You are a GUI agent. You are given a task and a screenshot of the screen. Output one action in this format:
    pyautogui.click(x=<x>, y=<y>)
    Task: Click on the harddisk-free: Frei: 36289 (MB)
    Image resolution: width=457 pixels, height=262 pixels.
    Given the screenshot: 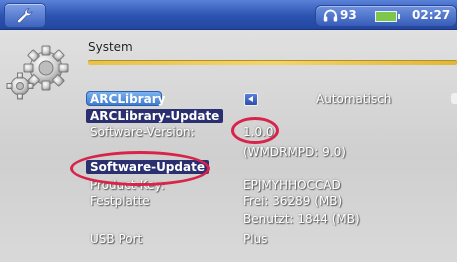 What is the action you would take?
    pyautogui.click(x=293, y=201)
    